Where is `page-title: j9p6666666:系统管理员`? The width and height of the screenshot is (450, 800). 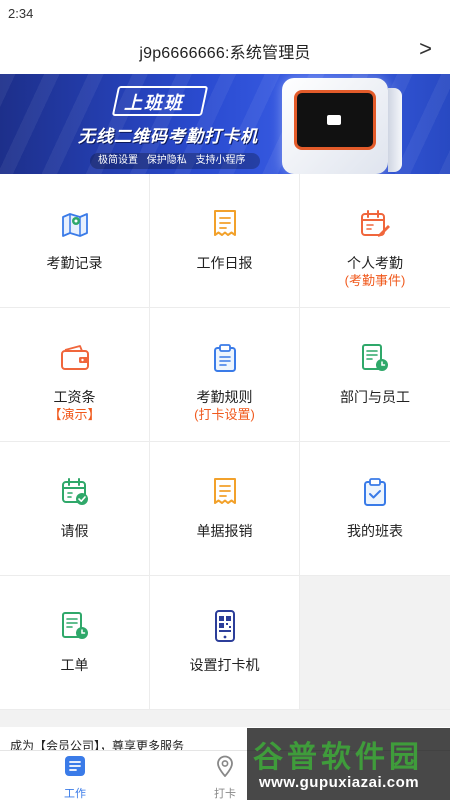
page-title: j9p6666666:系统管理员 is located at coordinates (225, 53).